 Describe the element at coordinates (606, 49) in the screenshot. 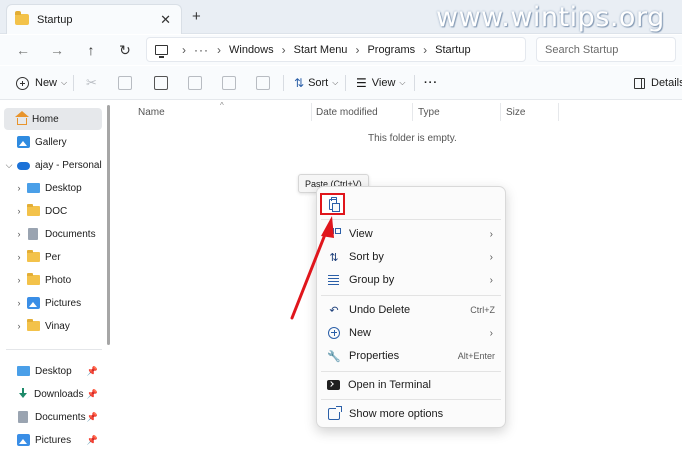

I see `search-input: Search Startup` at that location.